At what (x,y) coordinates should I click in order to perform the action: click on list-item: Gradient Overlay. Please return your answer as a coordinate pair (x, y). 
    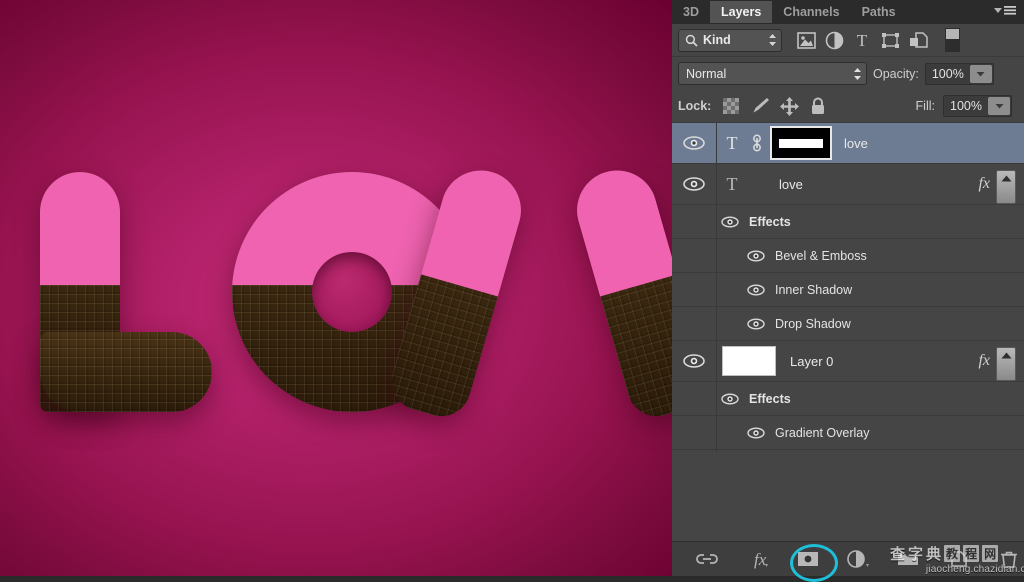
    Looking at the image, I should click on (848, 432).